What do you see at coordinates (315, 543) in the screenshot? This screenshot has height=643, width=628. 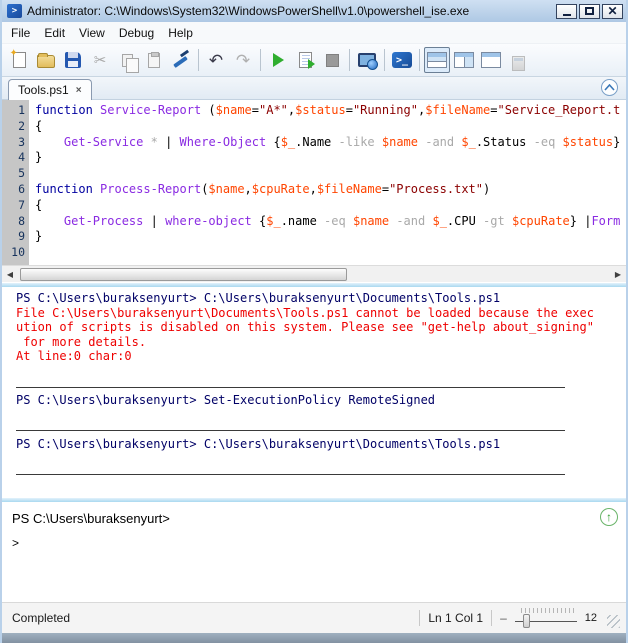 I see `command-input-line: >` at bounding box center [315, 543].